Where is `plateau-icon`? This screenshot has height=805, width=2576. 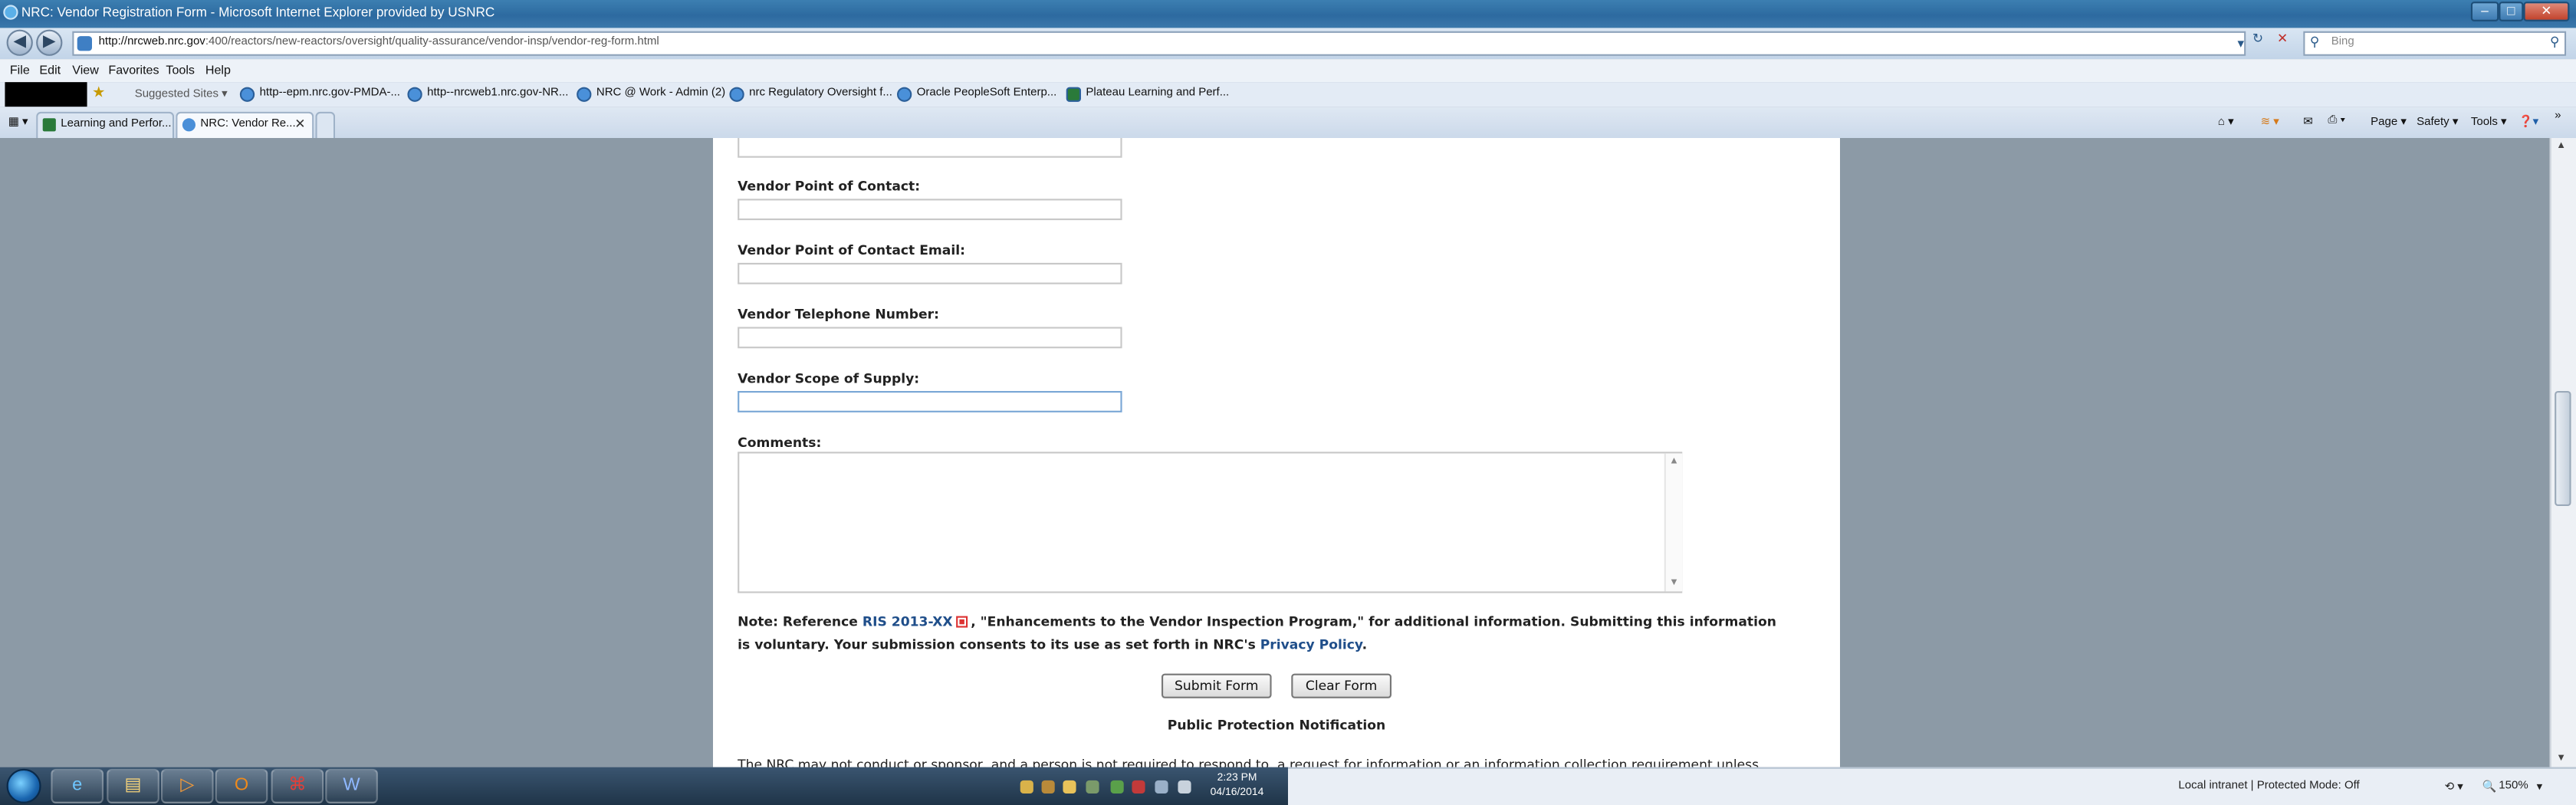
plateau-icon is located at coordinates (49, 125).